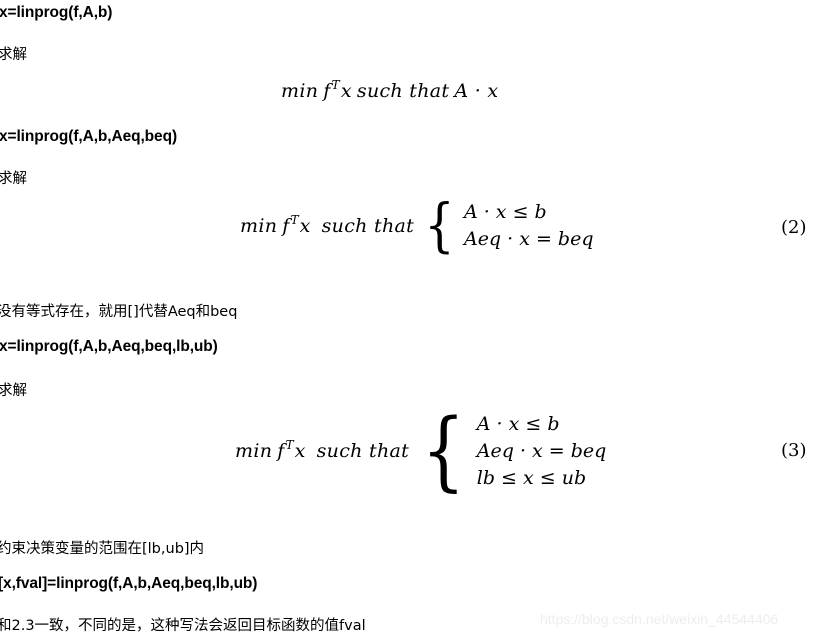  What do you see at coordinates (659, 619) in the screenshot?
I see `csdn-watermark: https://blog.csdn.net/weixin_44544406` at bounding box center [659, 619].